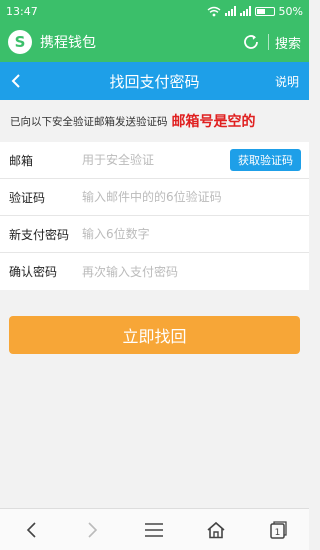  What do you see at coordinates (288, 42) in the screenshot?
I see `search-button: 搜索` at bounding box center [288, 42].